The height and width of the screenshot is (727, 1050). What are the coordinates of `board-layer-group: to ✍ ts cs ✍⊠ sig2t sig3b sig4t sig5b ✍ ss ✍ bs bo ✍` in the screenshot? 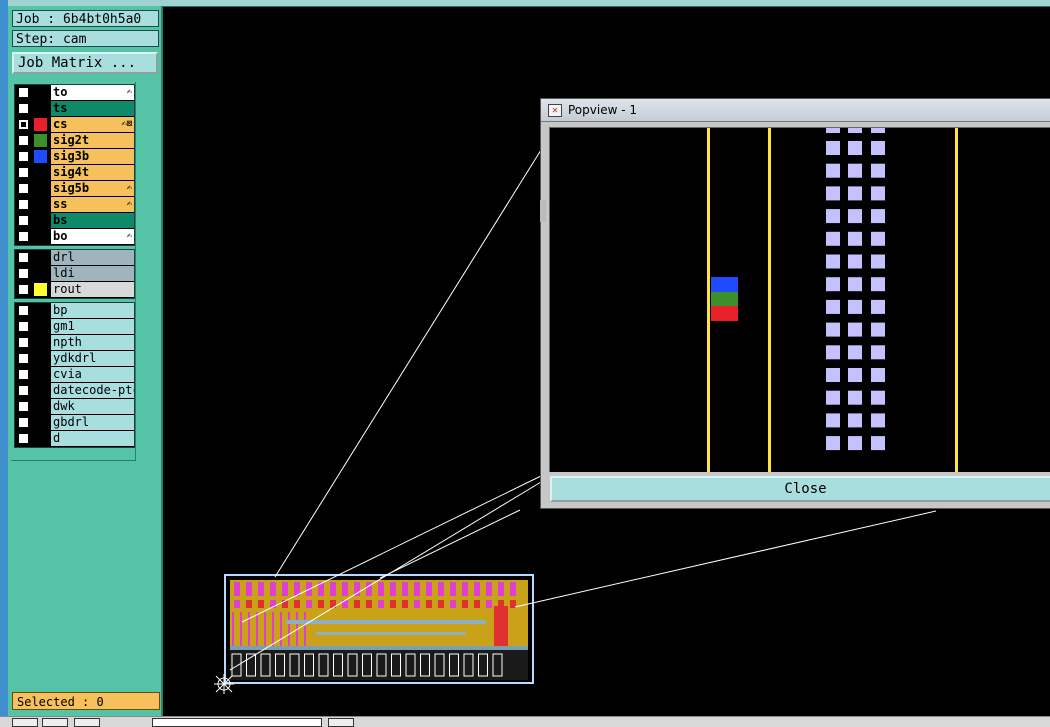 It's located at (74, 165).